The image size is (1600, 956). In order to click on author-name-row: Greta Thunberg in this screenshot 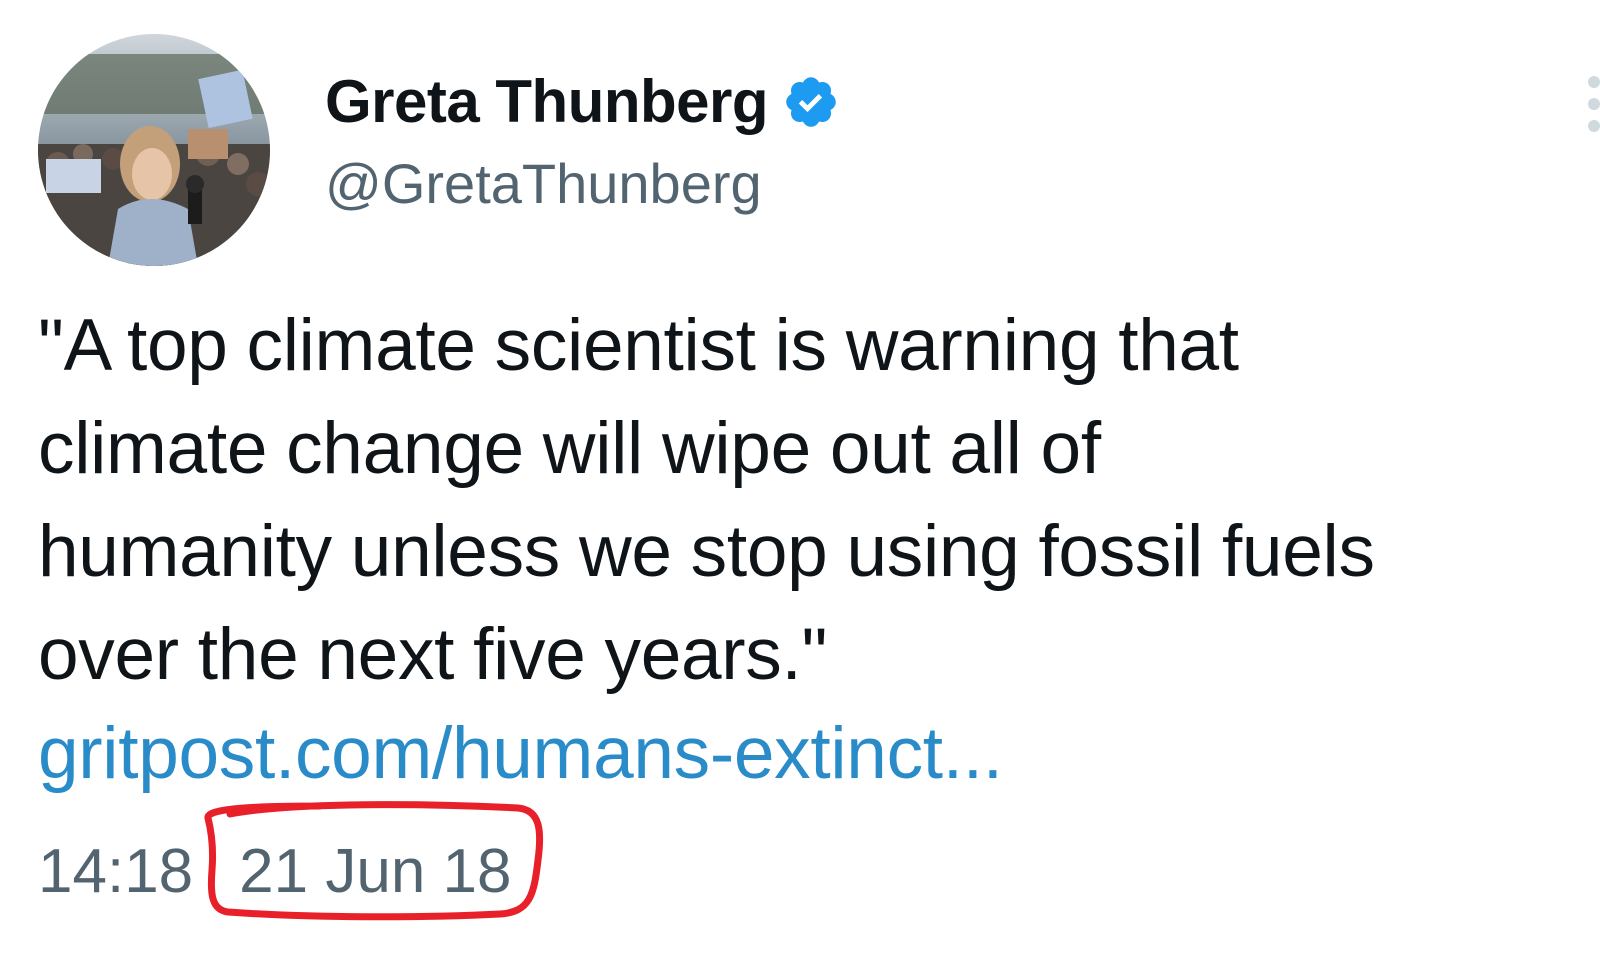, I will do `click(582, 102)`.